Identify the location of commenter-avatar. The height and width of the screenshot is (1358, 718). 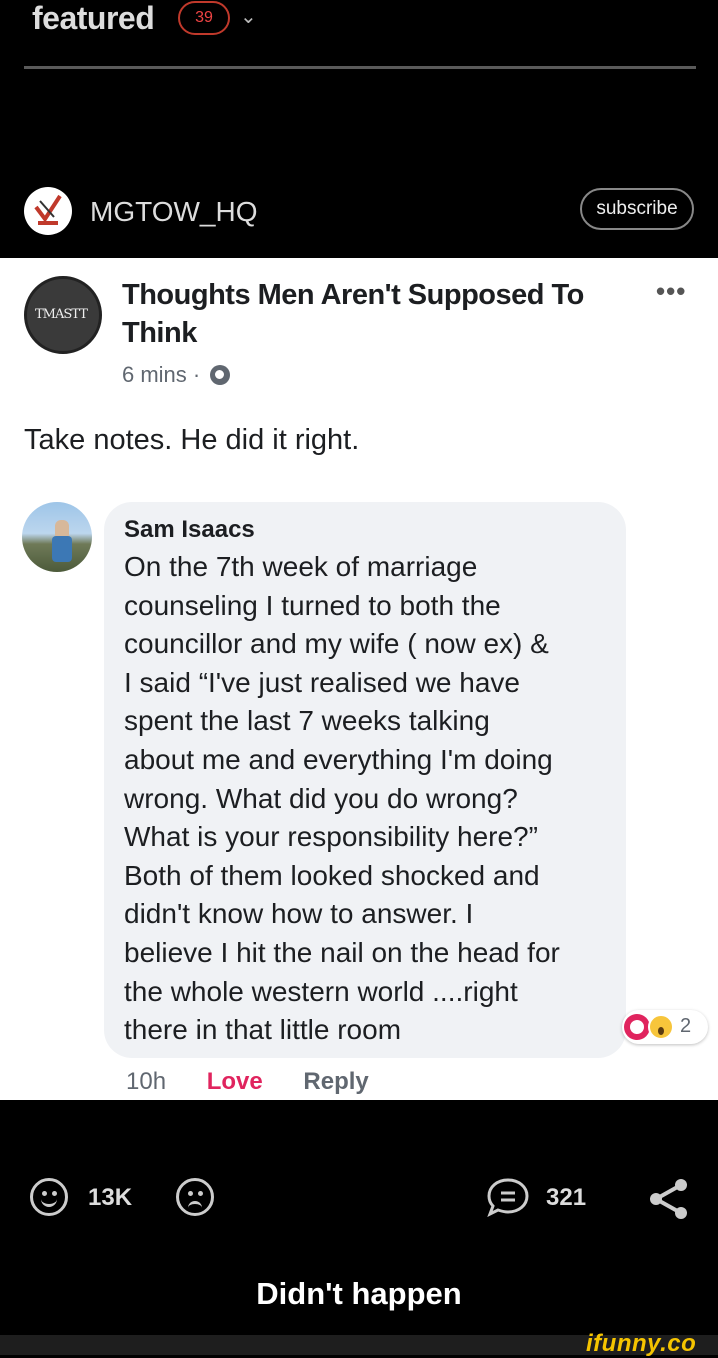
(57, 537).